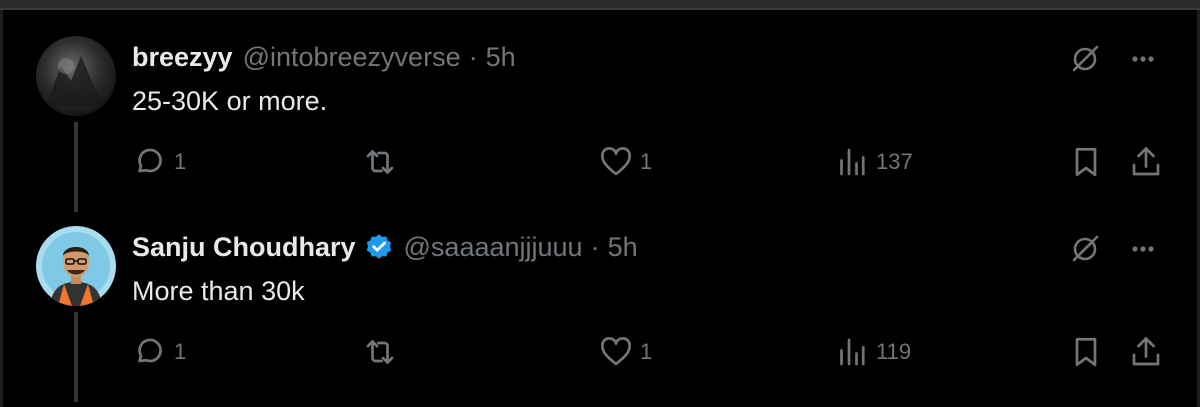 This screenshot has height=407, width=1200. I want to click on views-button: 119, so click(872, 352).